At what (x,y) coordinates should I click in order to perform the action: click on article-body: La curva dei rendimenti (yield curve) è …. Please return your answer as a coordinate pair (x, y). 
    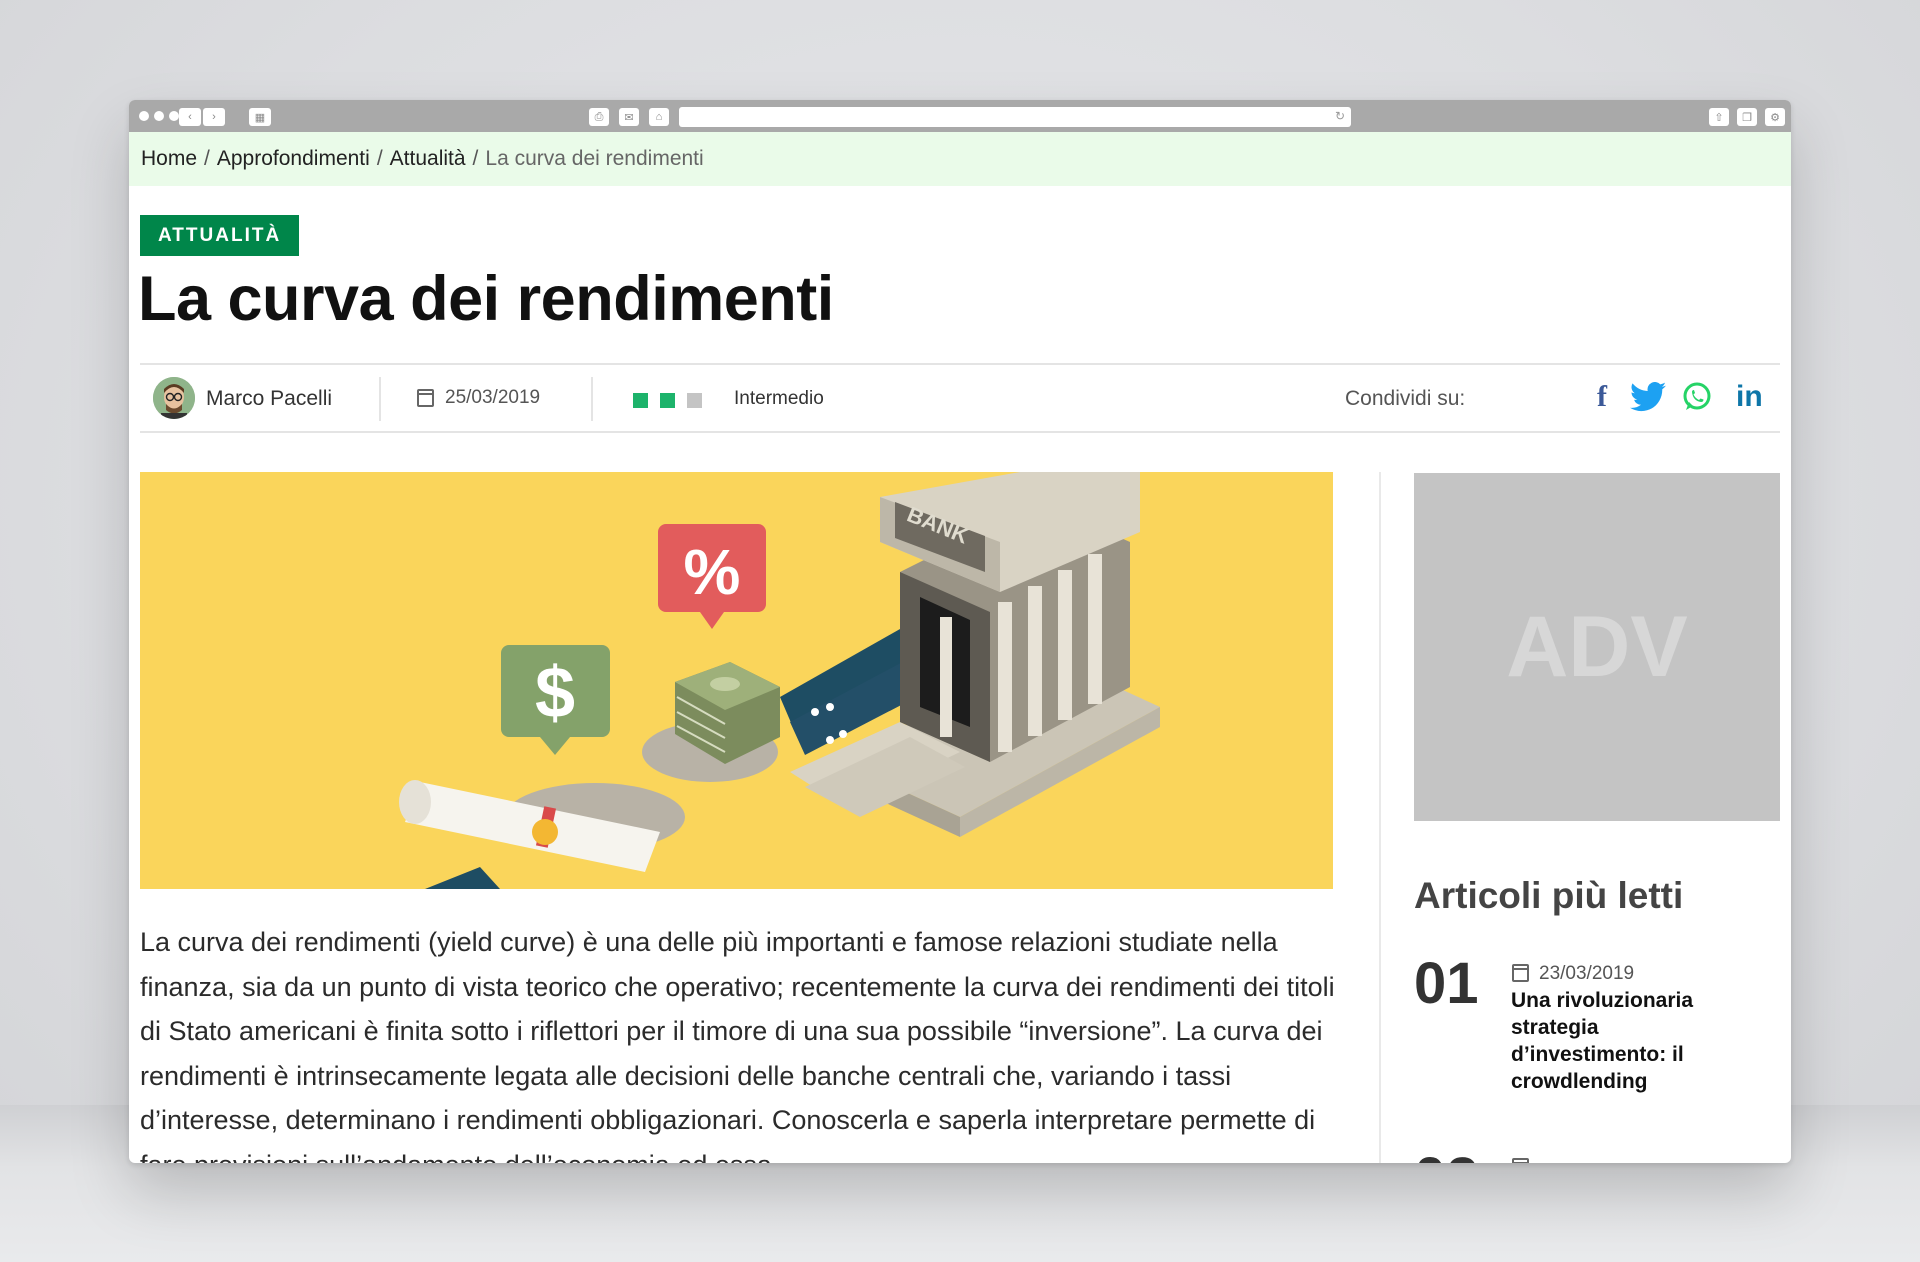
    Looking at the image, I should click on (737, 1045).